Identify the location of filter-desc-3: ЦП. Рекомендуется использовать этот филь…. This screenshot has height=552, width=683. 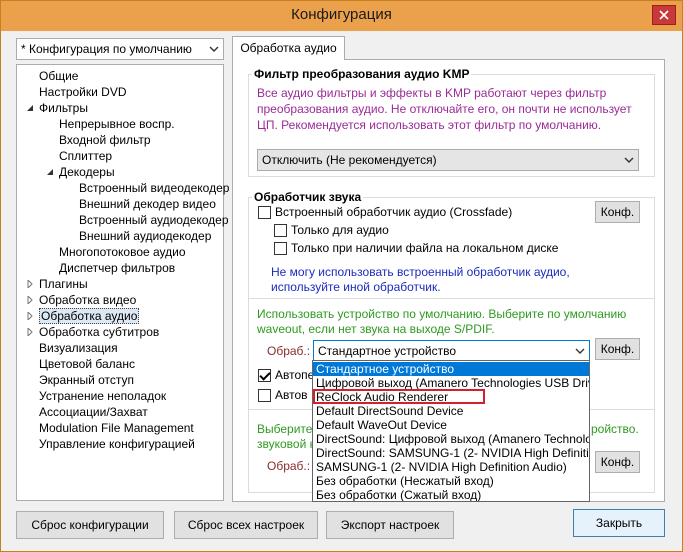
(429, 125).